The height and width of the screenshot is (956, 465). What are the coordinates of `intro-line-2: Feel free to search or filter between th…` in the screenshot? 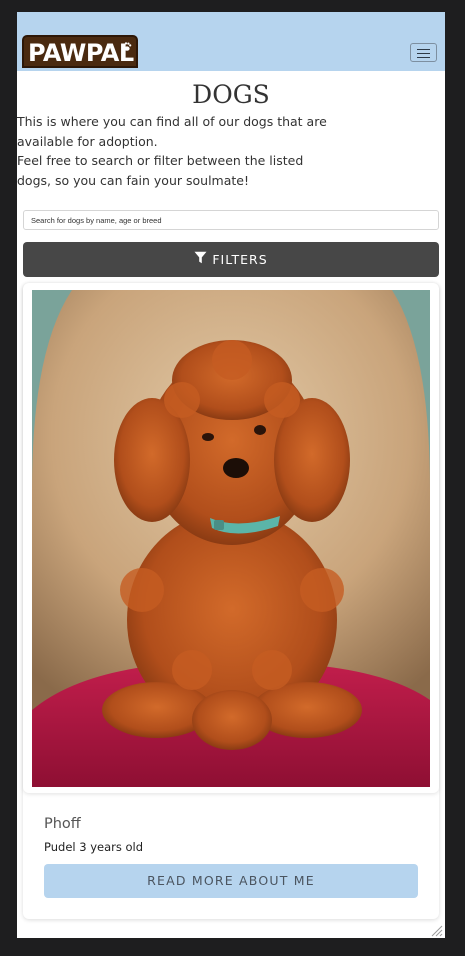 It's located at (160, 170).